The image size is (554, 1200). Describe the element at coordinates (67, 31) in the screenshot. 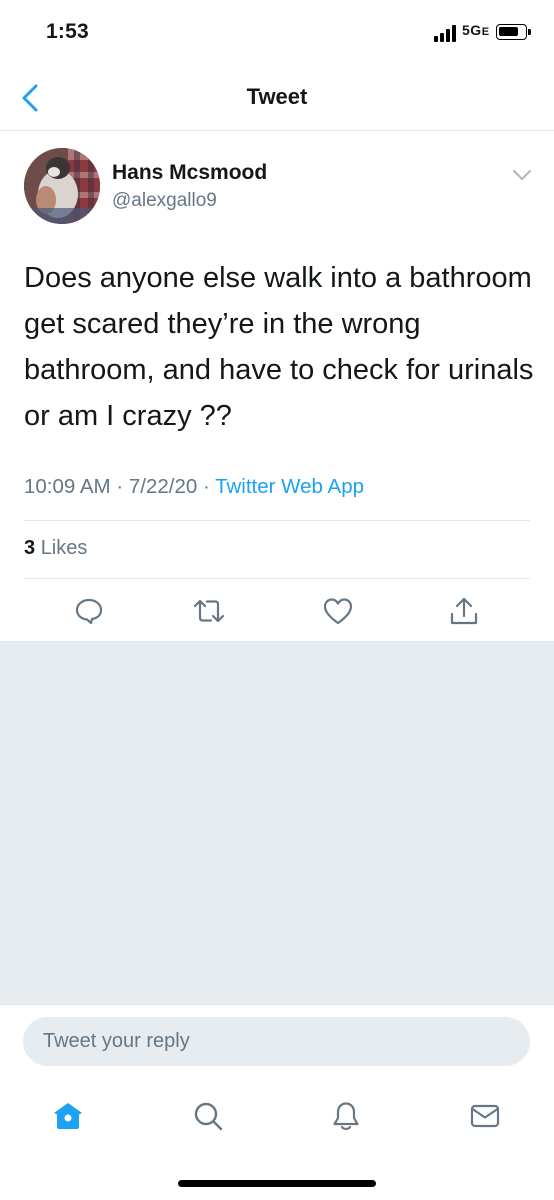

I see `status-time: 1:53` at that location.